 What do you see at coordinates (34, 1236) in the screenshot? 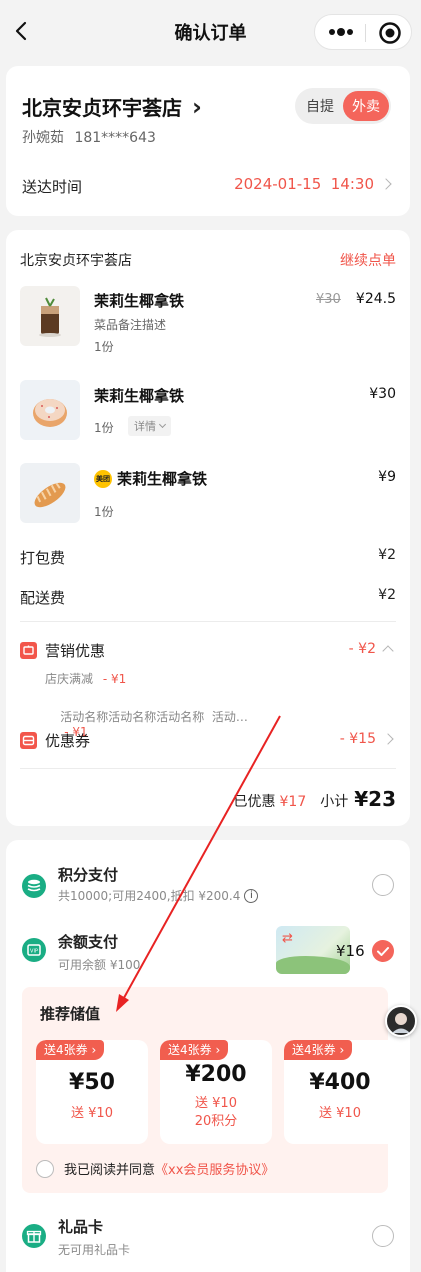
I see `gift-card-icon` at bounding box center [34, 1236].